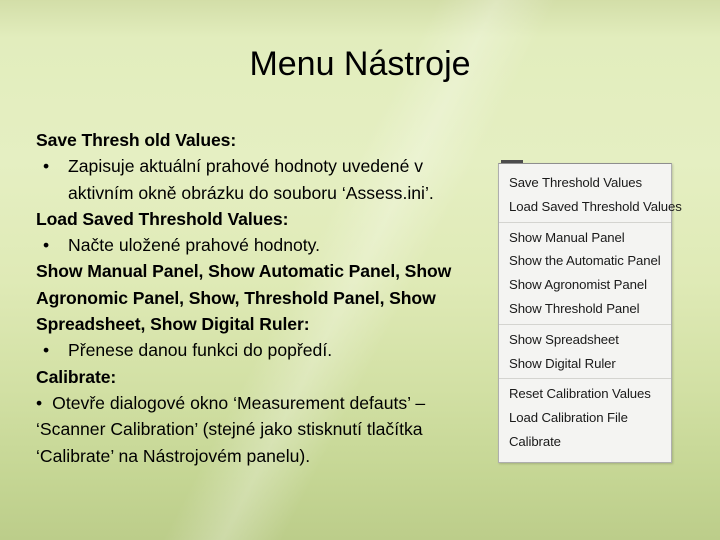 The width and height of the screenshot is (720, 540). I want to click on body-bullet: • Načte uložené prahové hodnoty., so click(259, 245).